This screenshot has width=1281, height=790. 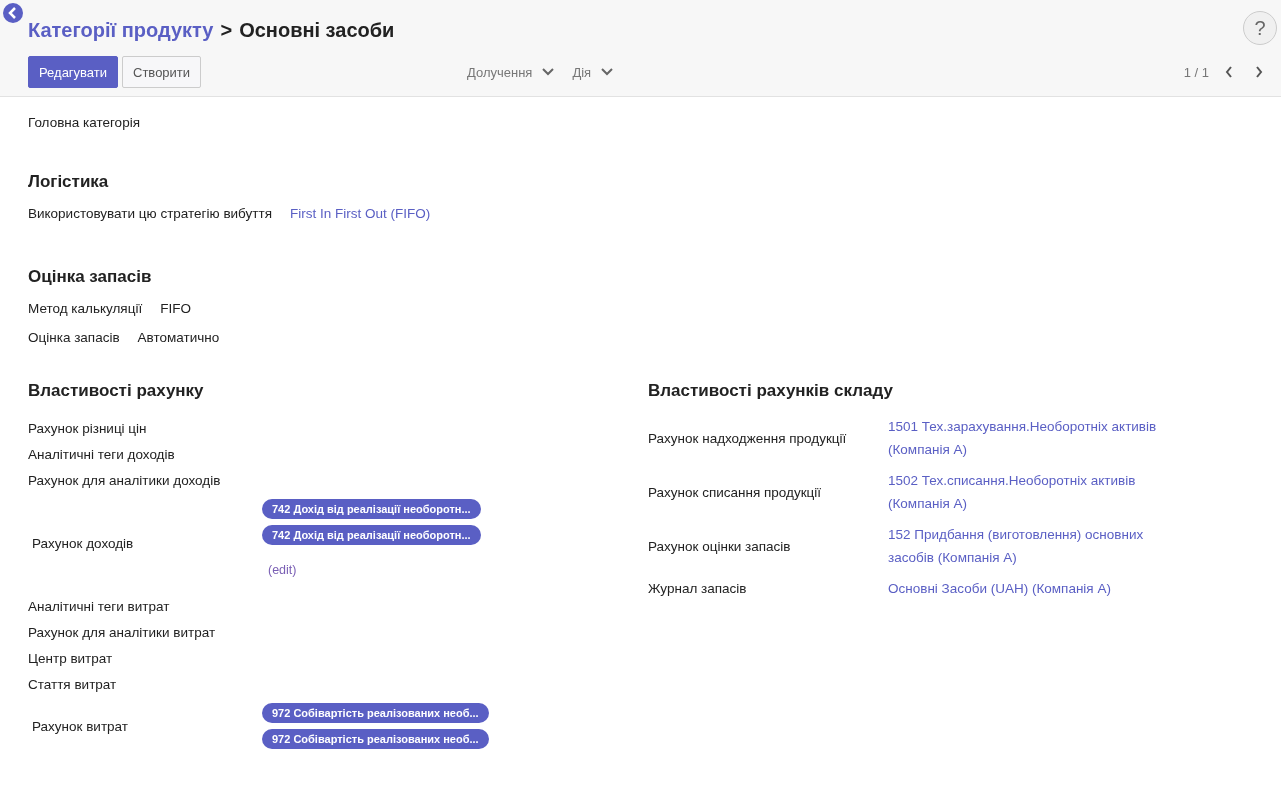 I want to click on field-value-link: 152 Придбання (виготовлення) основних засобів (Компанія А), so click(x=1038, y=546).